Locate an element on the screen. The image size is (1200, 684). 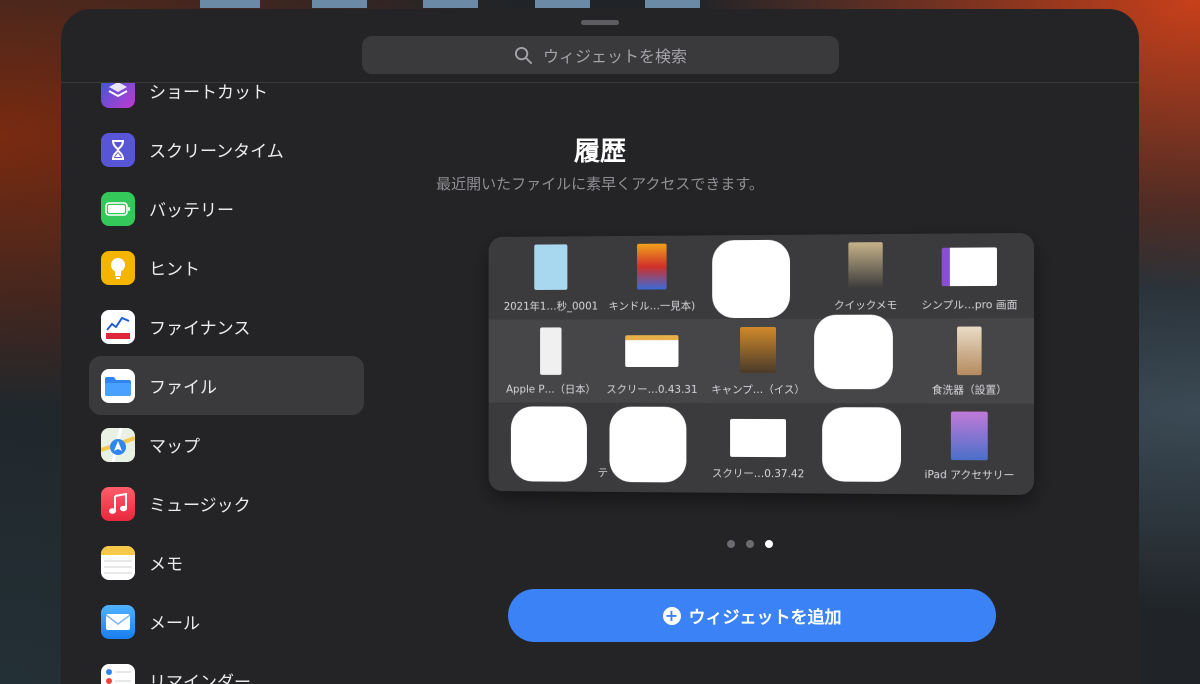
file-name: クイックメモ is located at coordinates (865, 305).